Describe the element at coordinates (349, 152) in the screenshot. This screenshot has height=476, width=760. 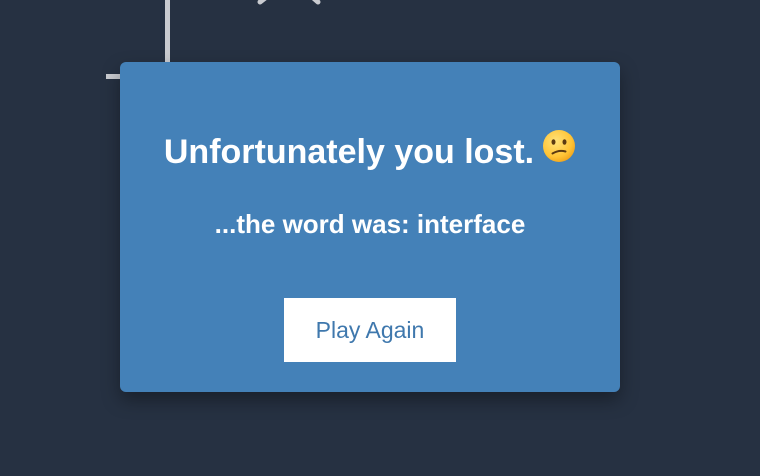
I see `game-over-title-text: Unfortunately you lost.` at that location.